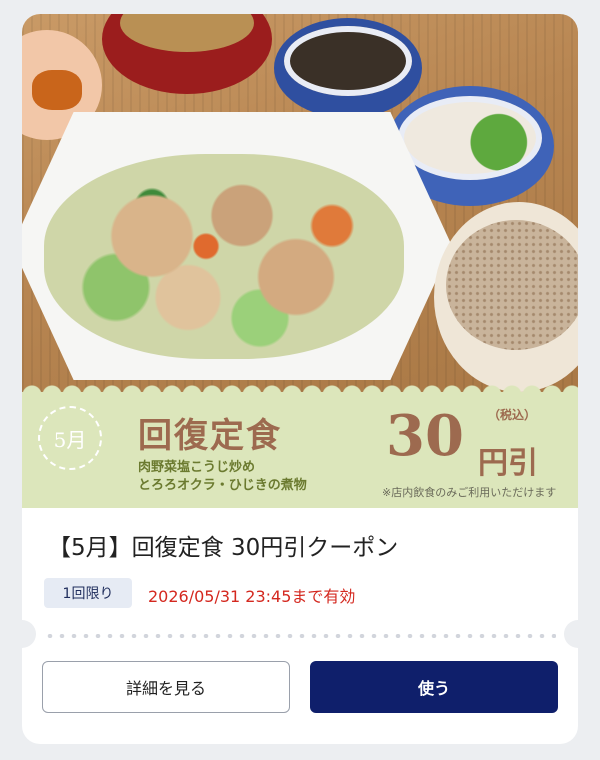  I want to click on month-badge: 5月, so click(70, 438).